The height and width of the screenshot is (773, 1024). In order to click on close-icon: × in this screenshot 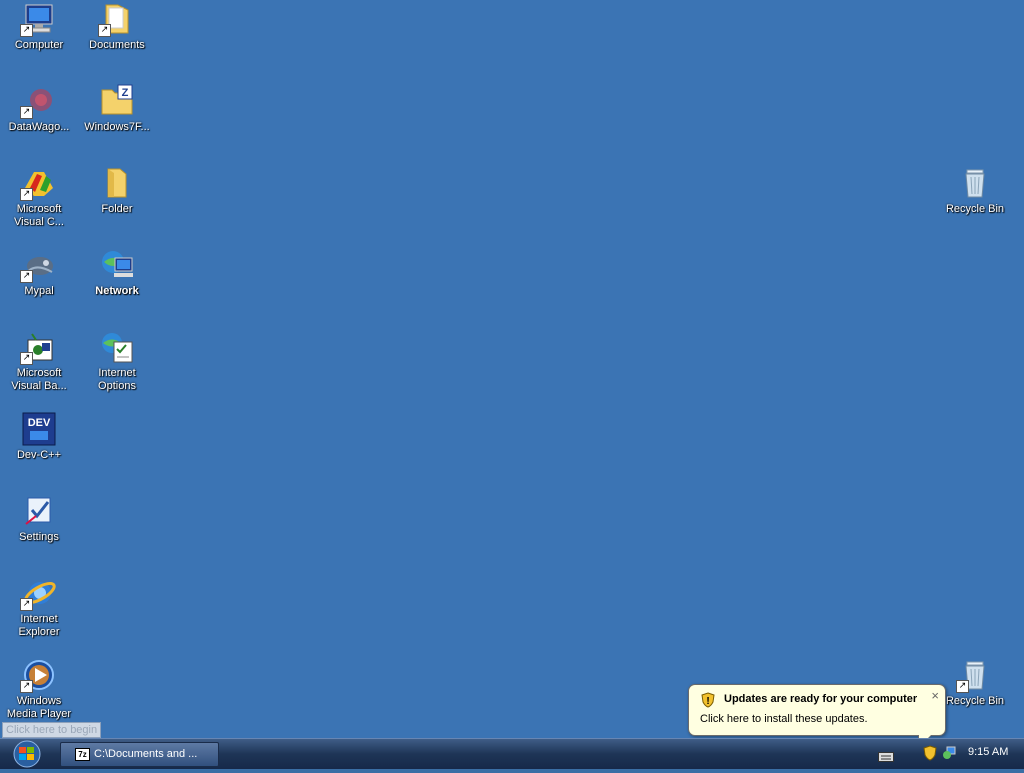, I will do `click(935, 695)`.